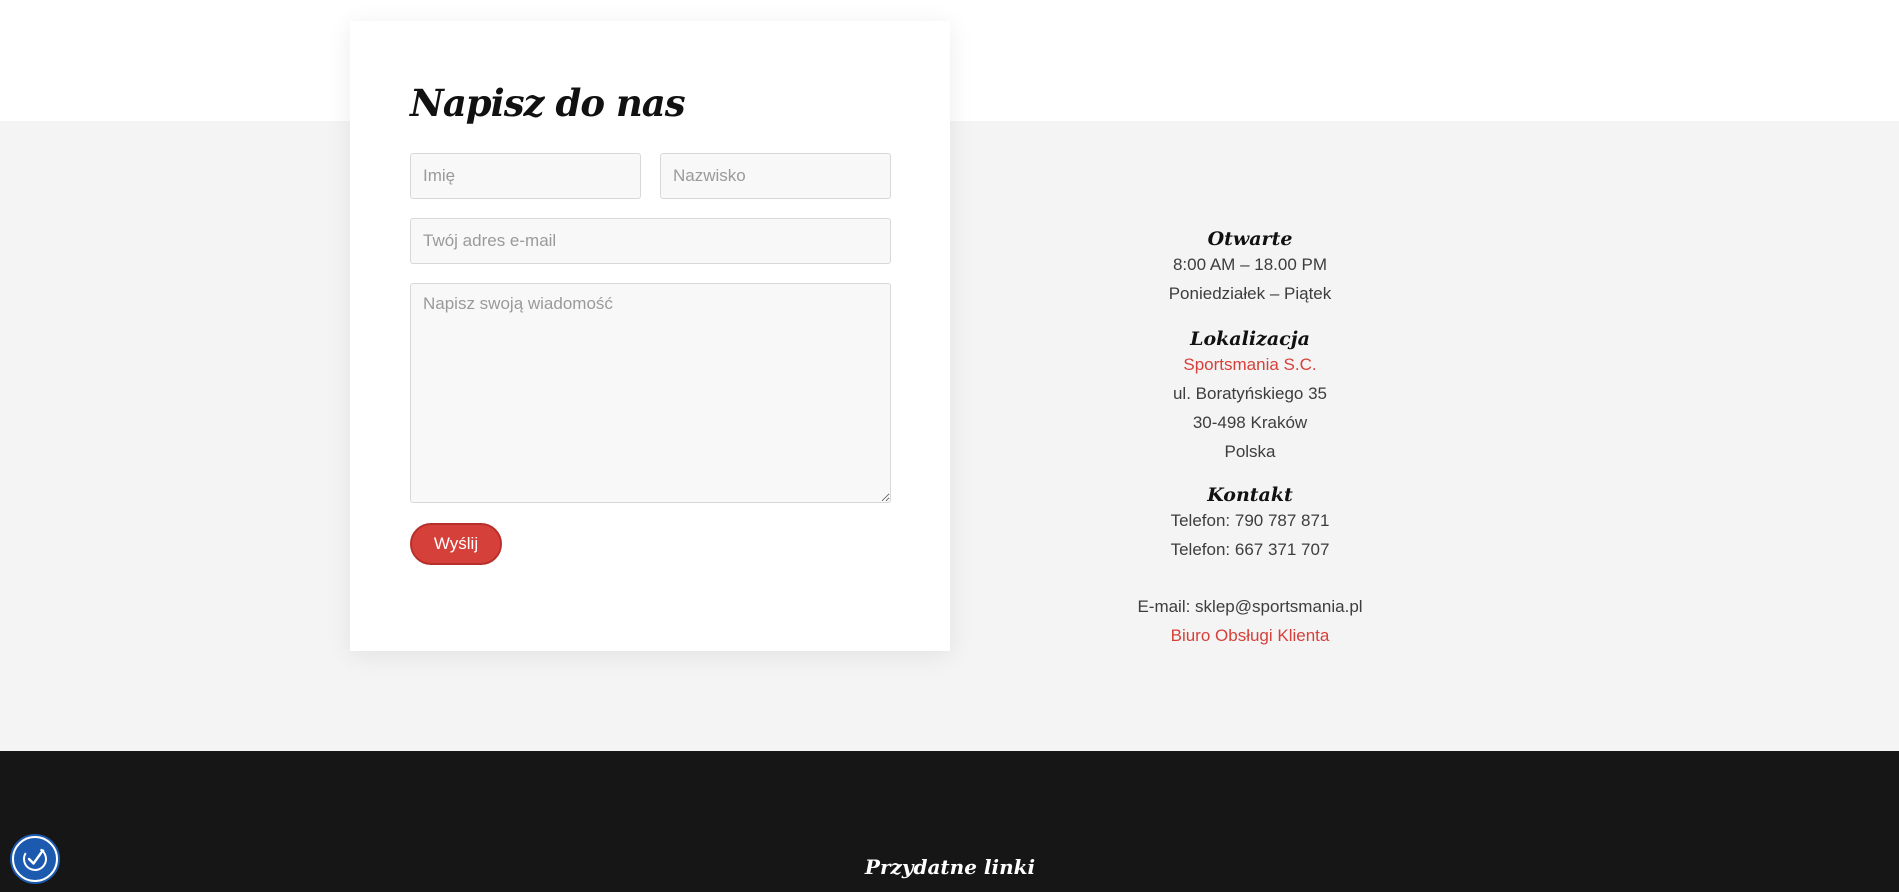  What do you see at coordinates (1250, 393) in the screenshot?
I see `street-address: ul. Boratyńskiego 35` at bounding box center [1250, 393].